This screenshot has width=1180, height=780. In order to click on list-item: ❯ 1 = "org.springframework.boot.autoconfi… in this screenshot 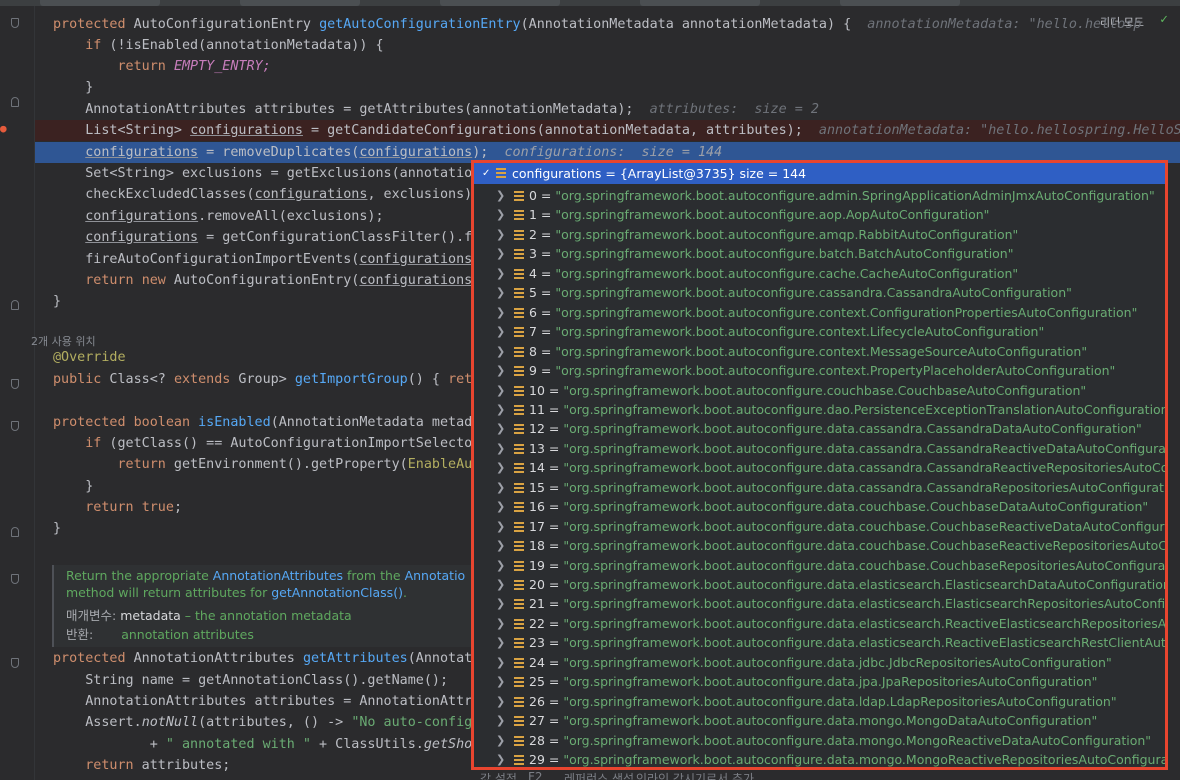, I will do `click(819, 215)`.